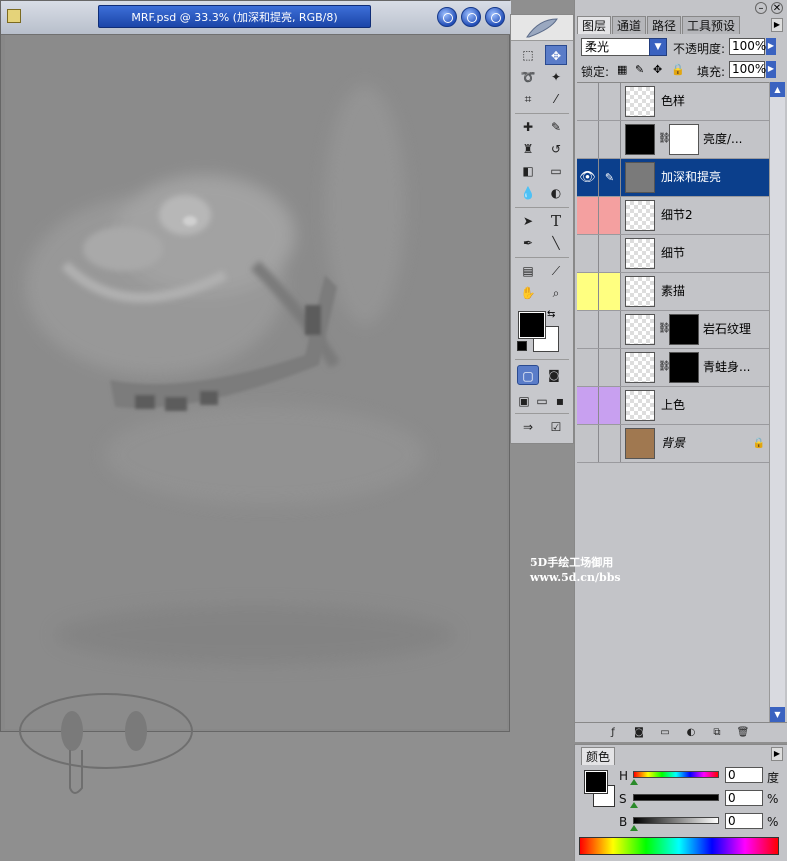 Image resolution: width=787 pixels, height=861 pixels. I want to click on slice-tool-icon: ⁄, so click(556, 99).